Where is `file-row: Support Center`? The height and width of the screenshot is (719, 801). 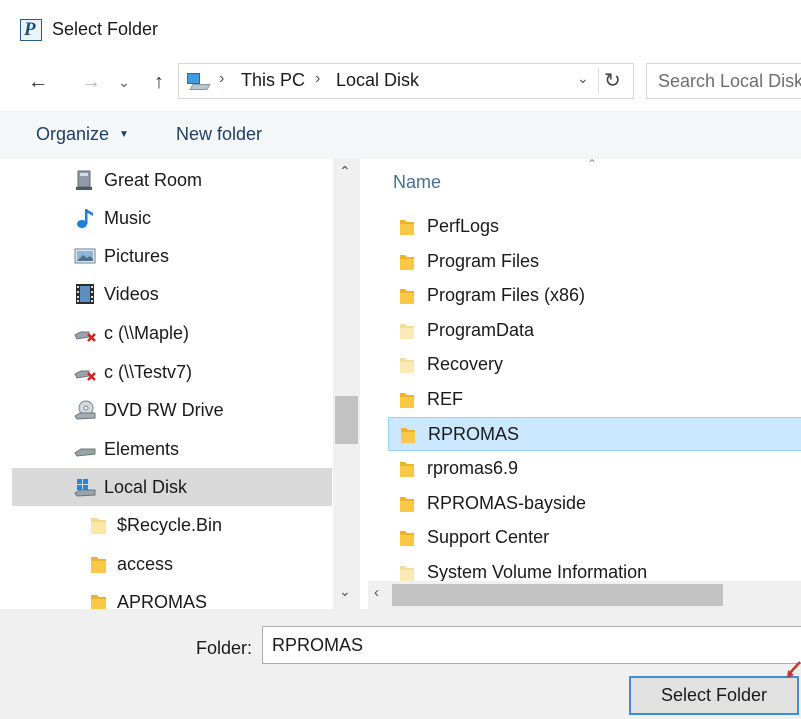
file-row: Support Center is located at coordinates (594, 538).